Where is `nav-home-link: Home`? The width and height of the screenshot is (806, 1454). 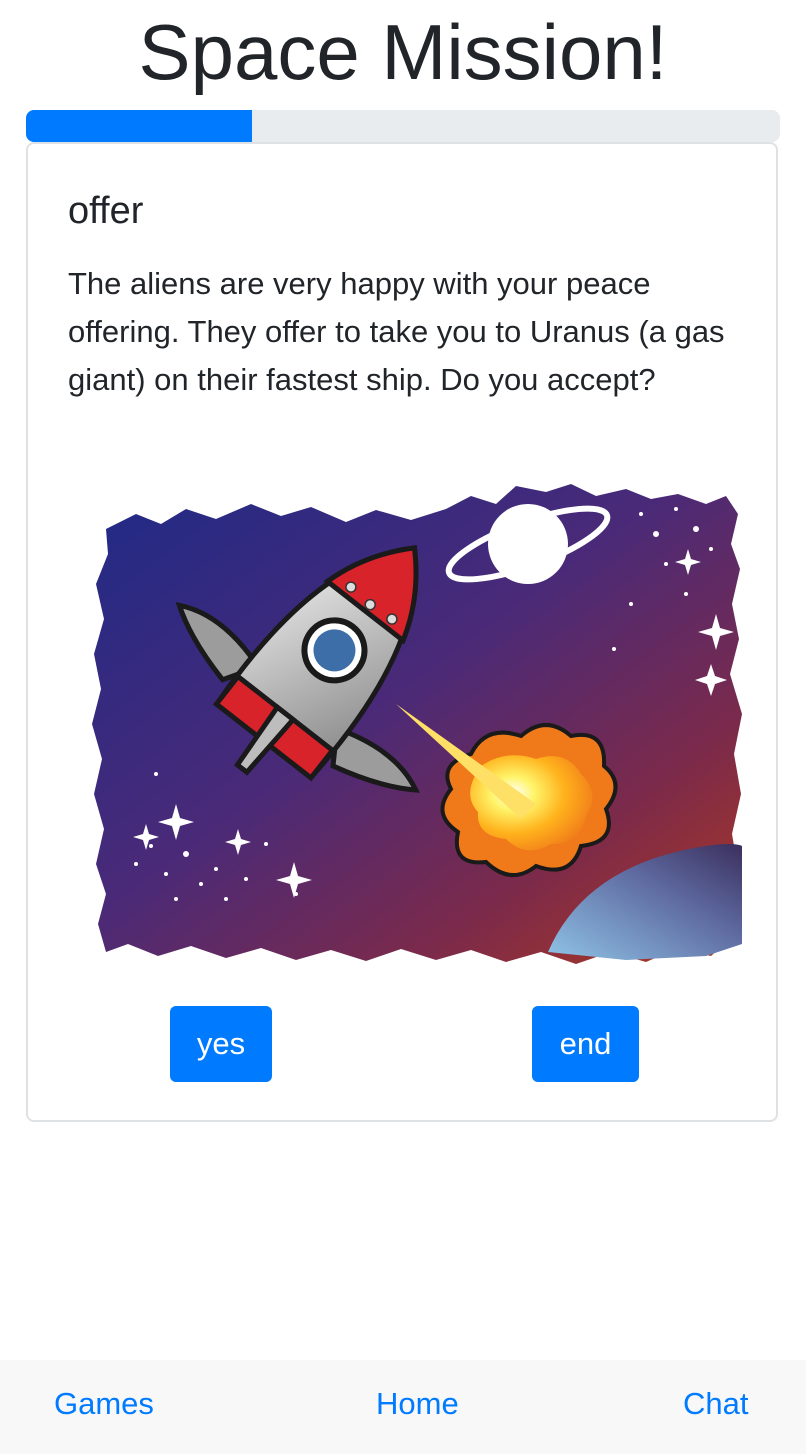 nav-home-link: Home is located at coordinates (417, 1404).